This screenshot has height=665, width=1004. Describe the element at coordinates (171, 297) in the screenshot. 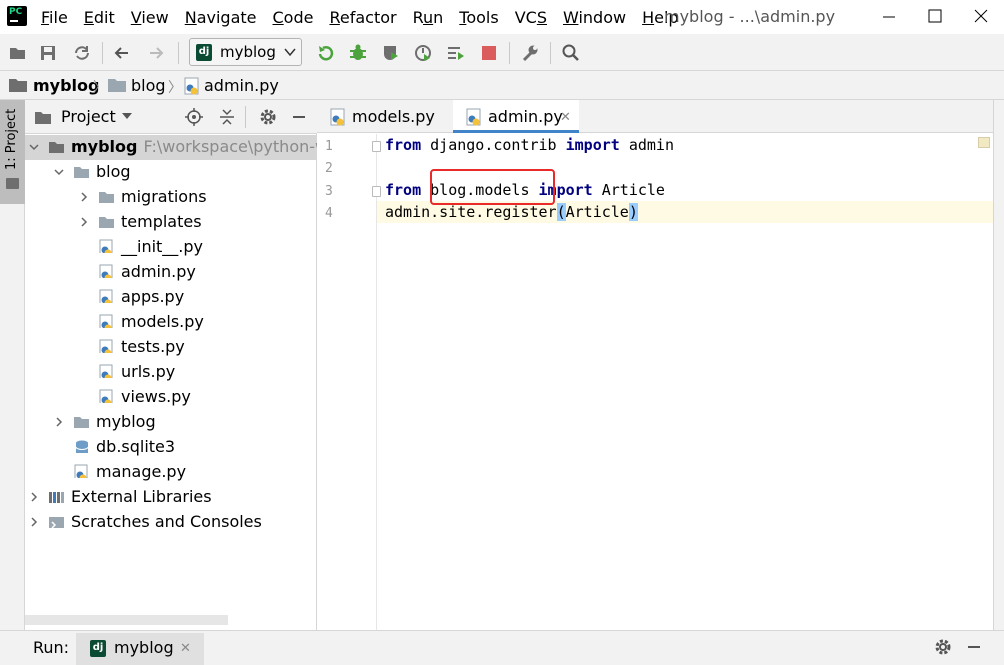

I see `tree-item: apps.py` at that location.